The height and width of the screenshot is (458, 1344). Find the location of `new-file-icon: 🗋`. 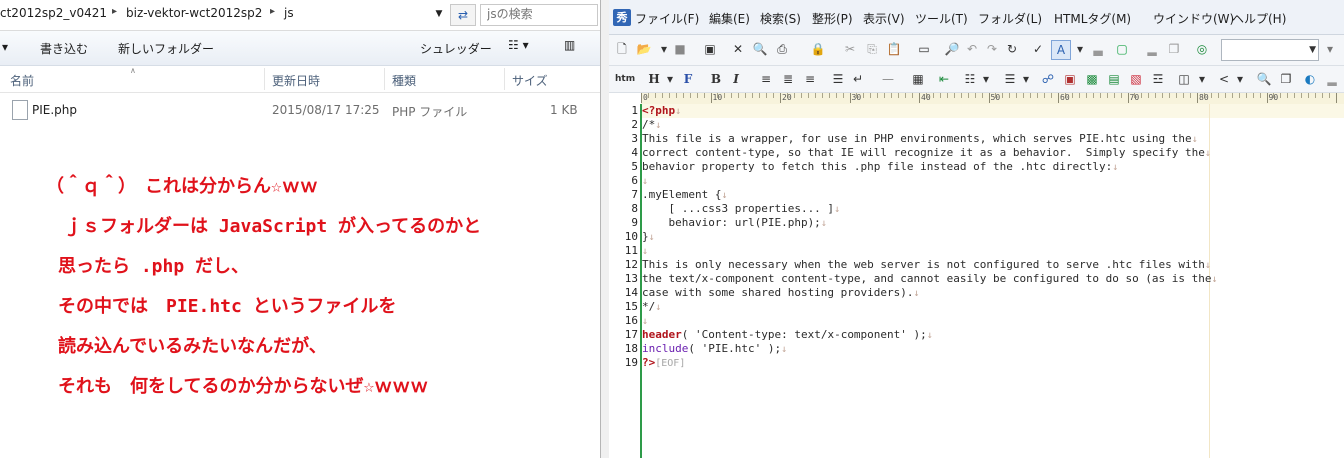

new-file-icon: 🗋 is located at coordinates (622, 49).